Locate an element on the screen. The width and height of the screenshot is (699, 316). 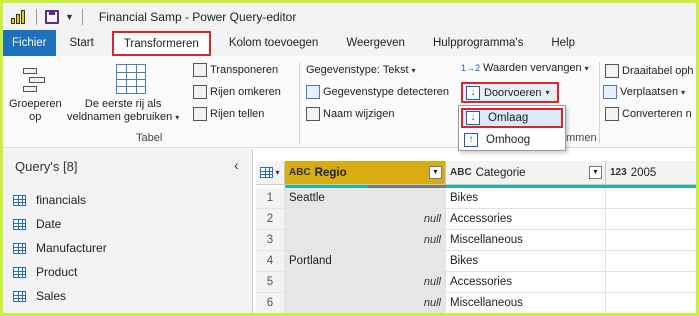
reverse-rows-icon is located at coordinates (200, 92).